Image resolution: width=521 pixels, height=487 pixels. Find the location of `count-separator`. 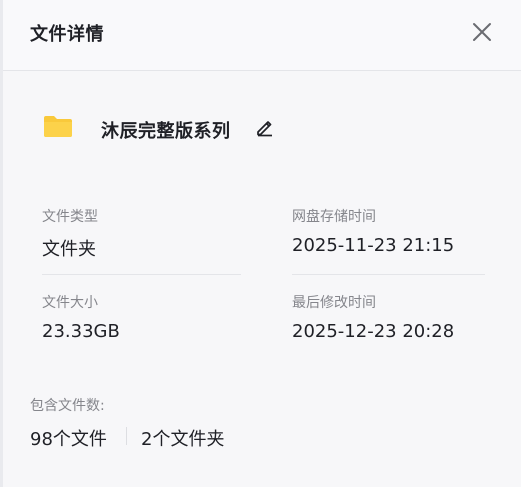

count-separator is located at coordinates (126, 436).